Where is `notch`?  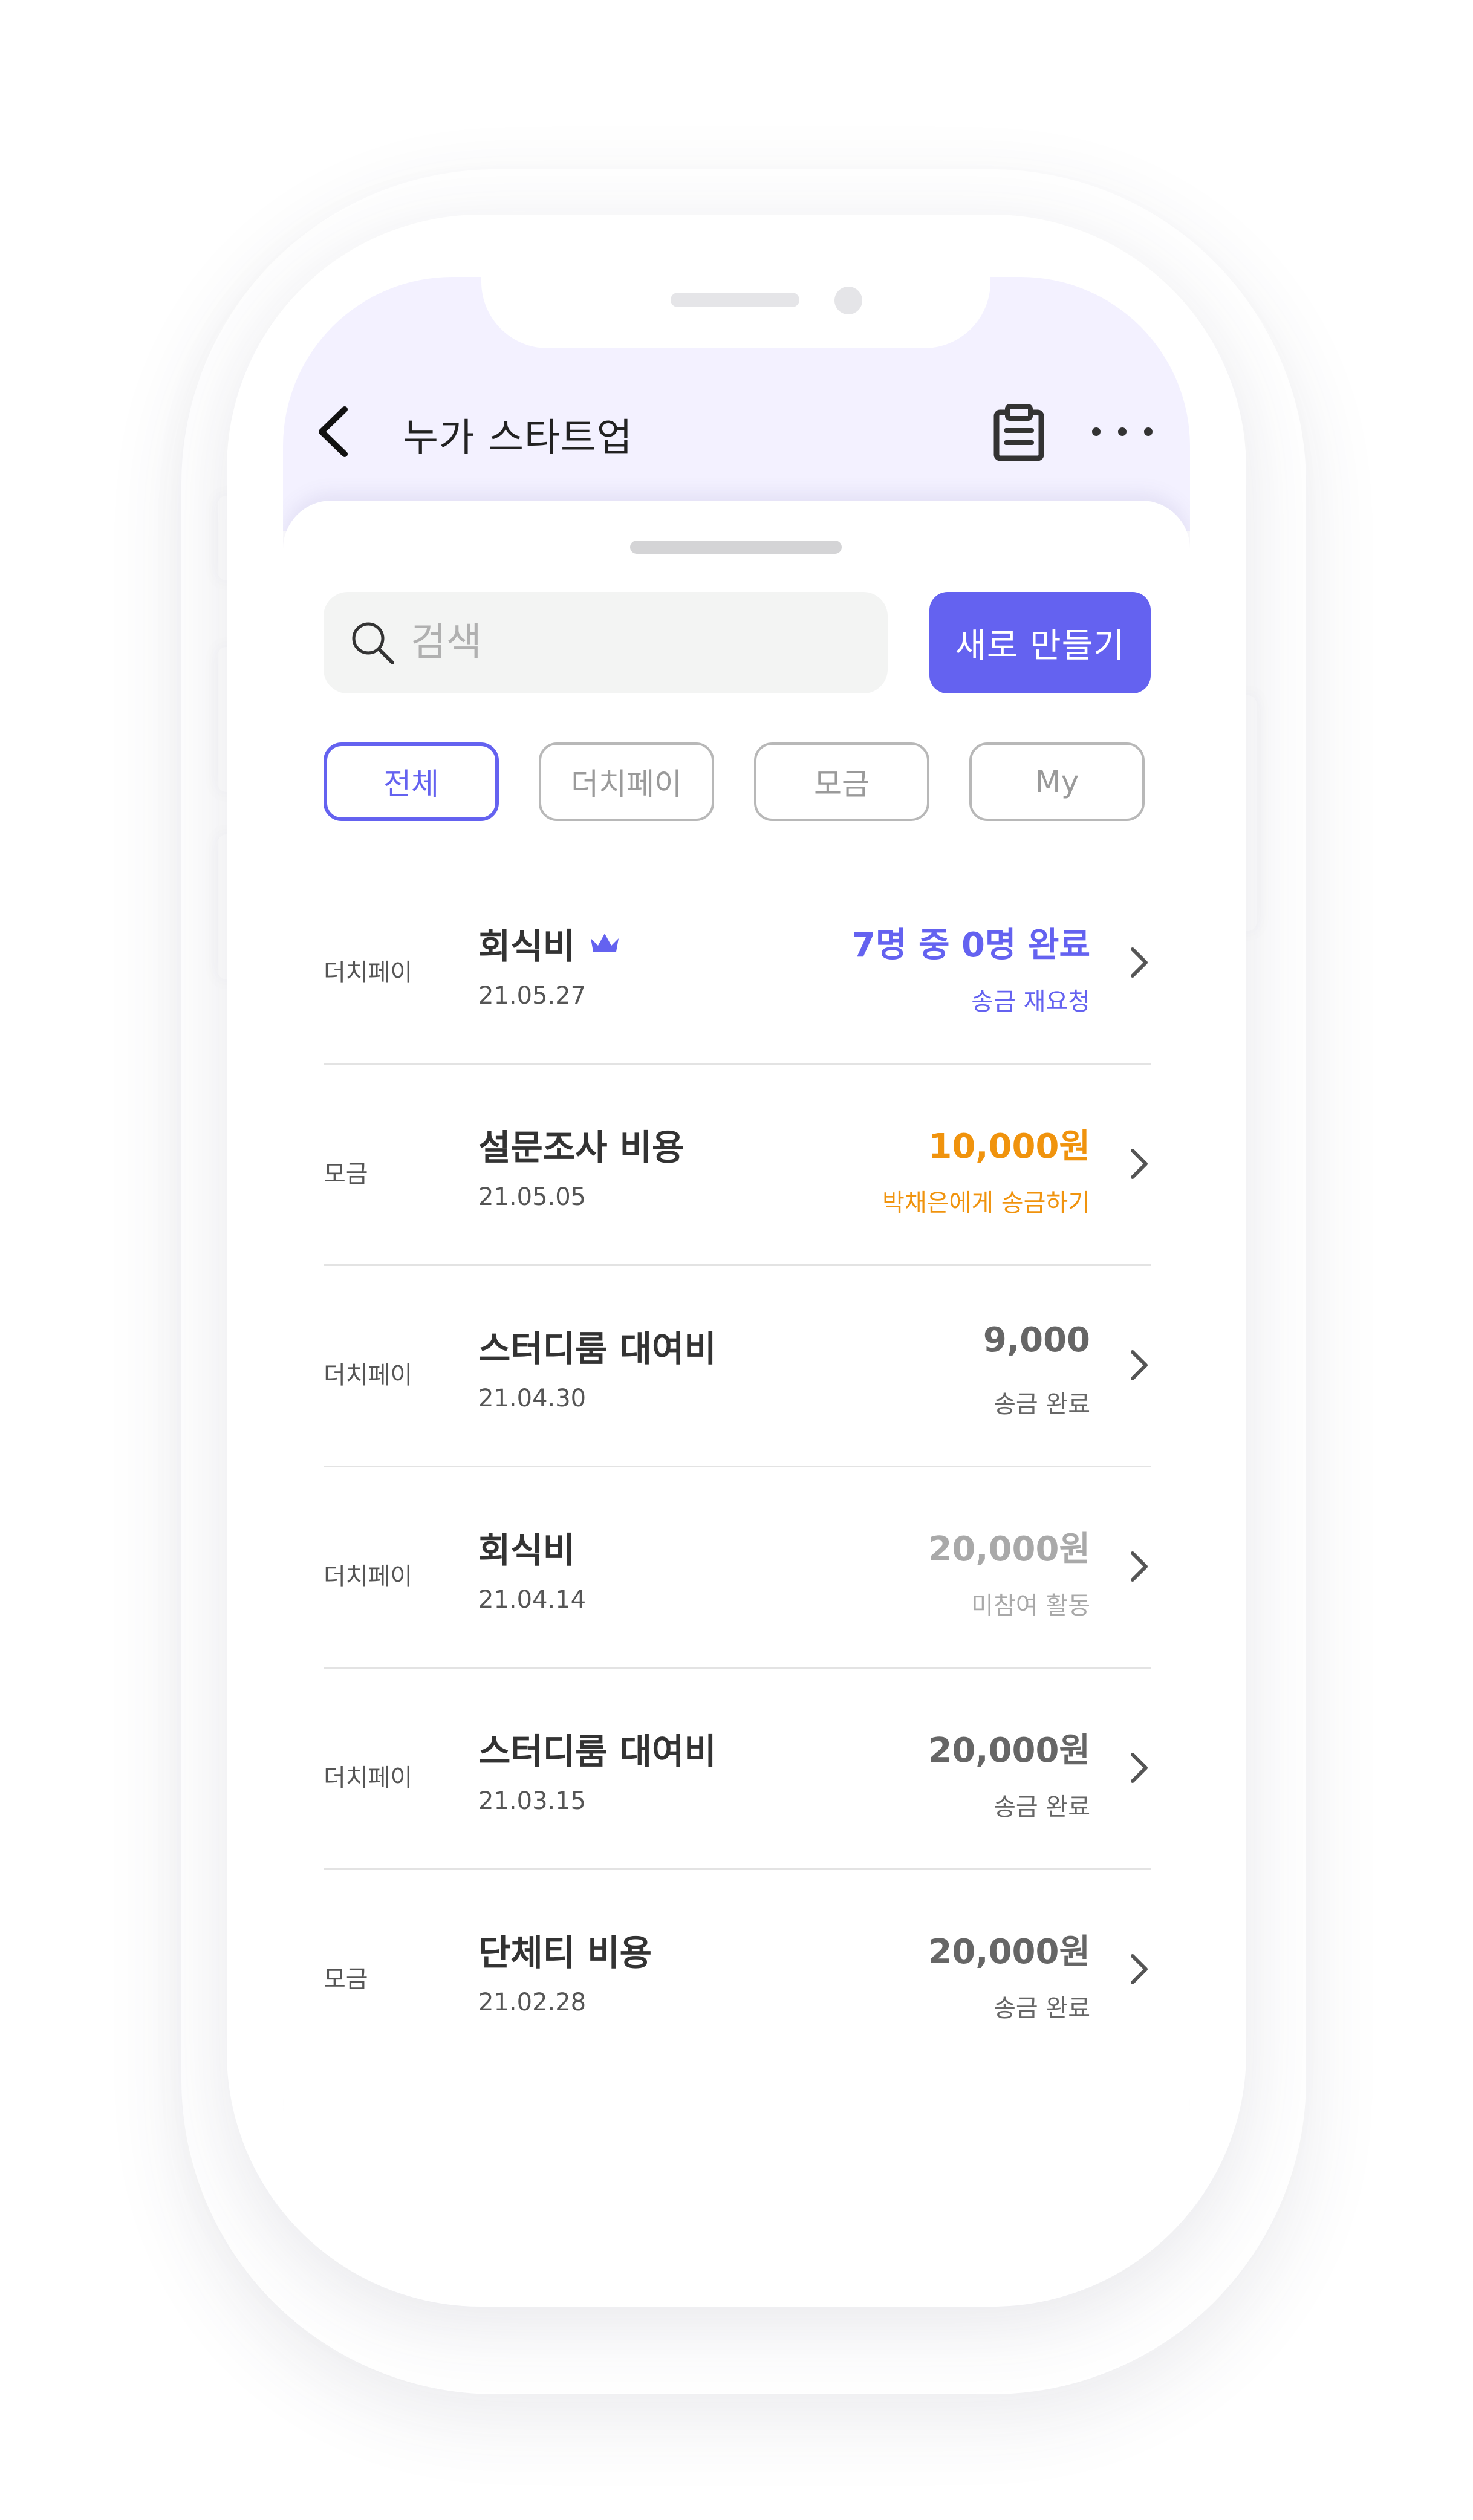
notch is located at coordinates (735, 312).